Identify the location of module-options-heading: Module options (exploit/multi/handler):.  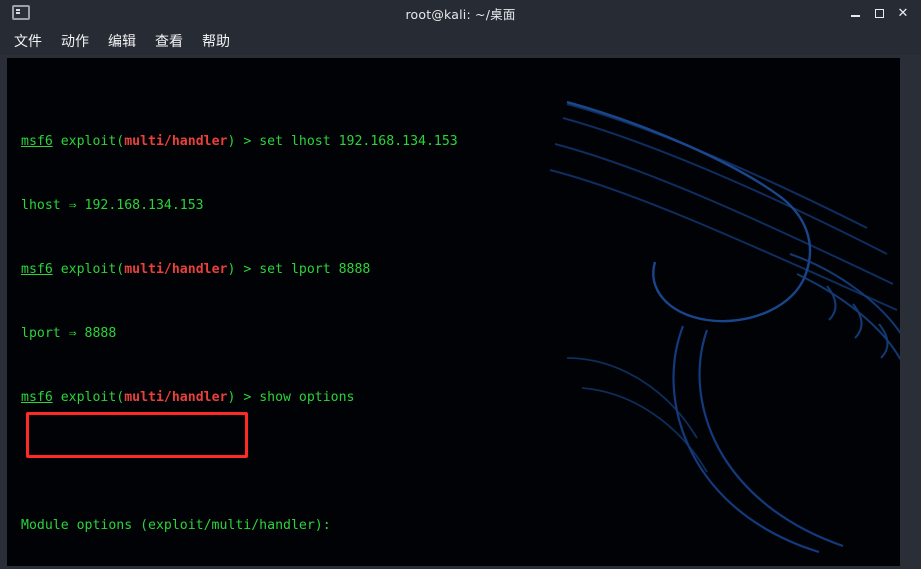
(176, 525).